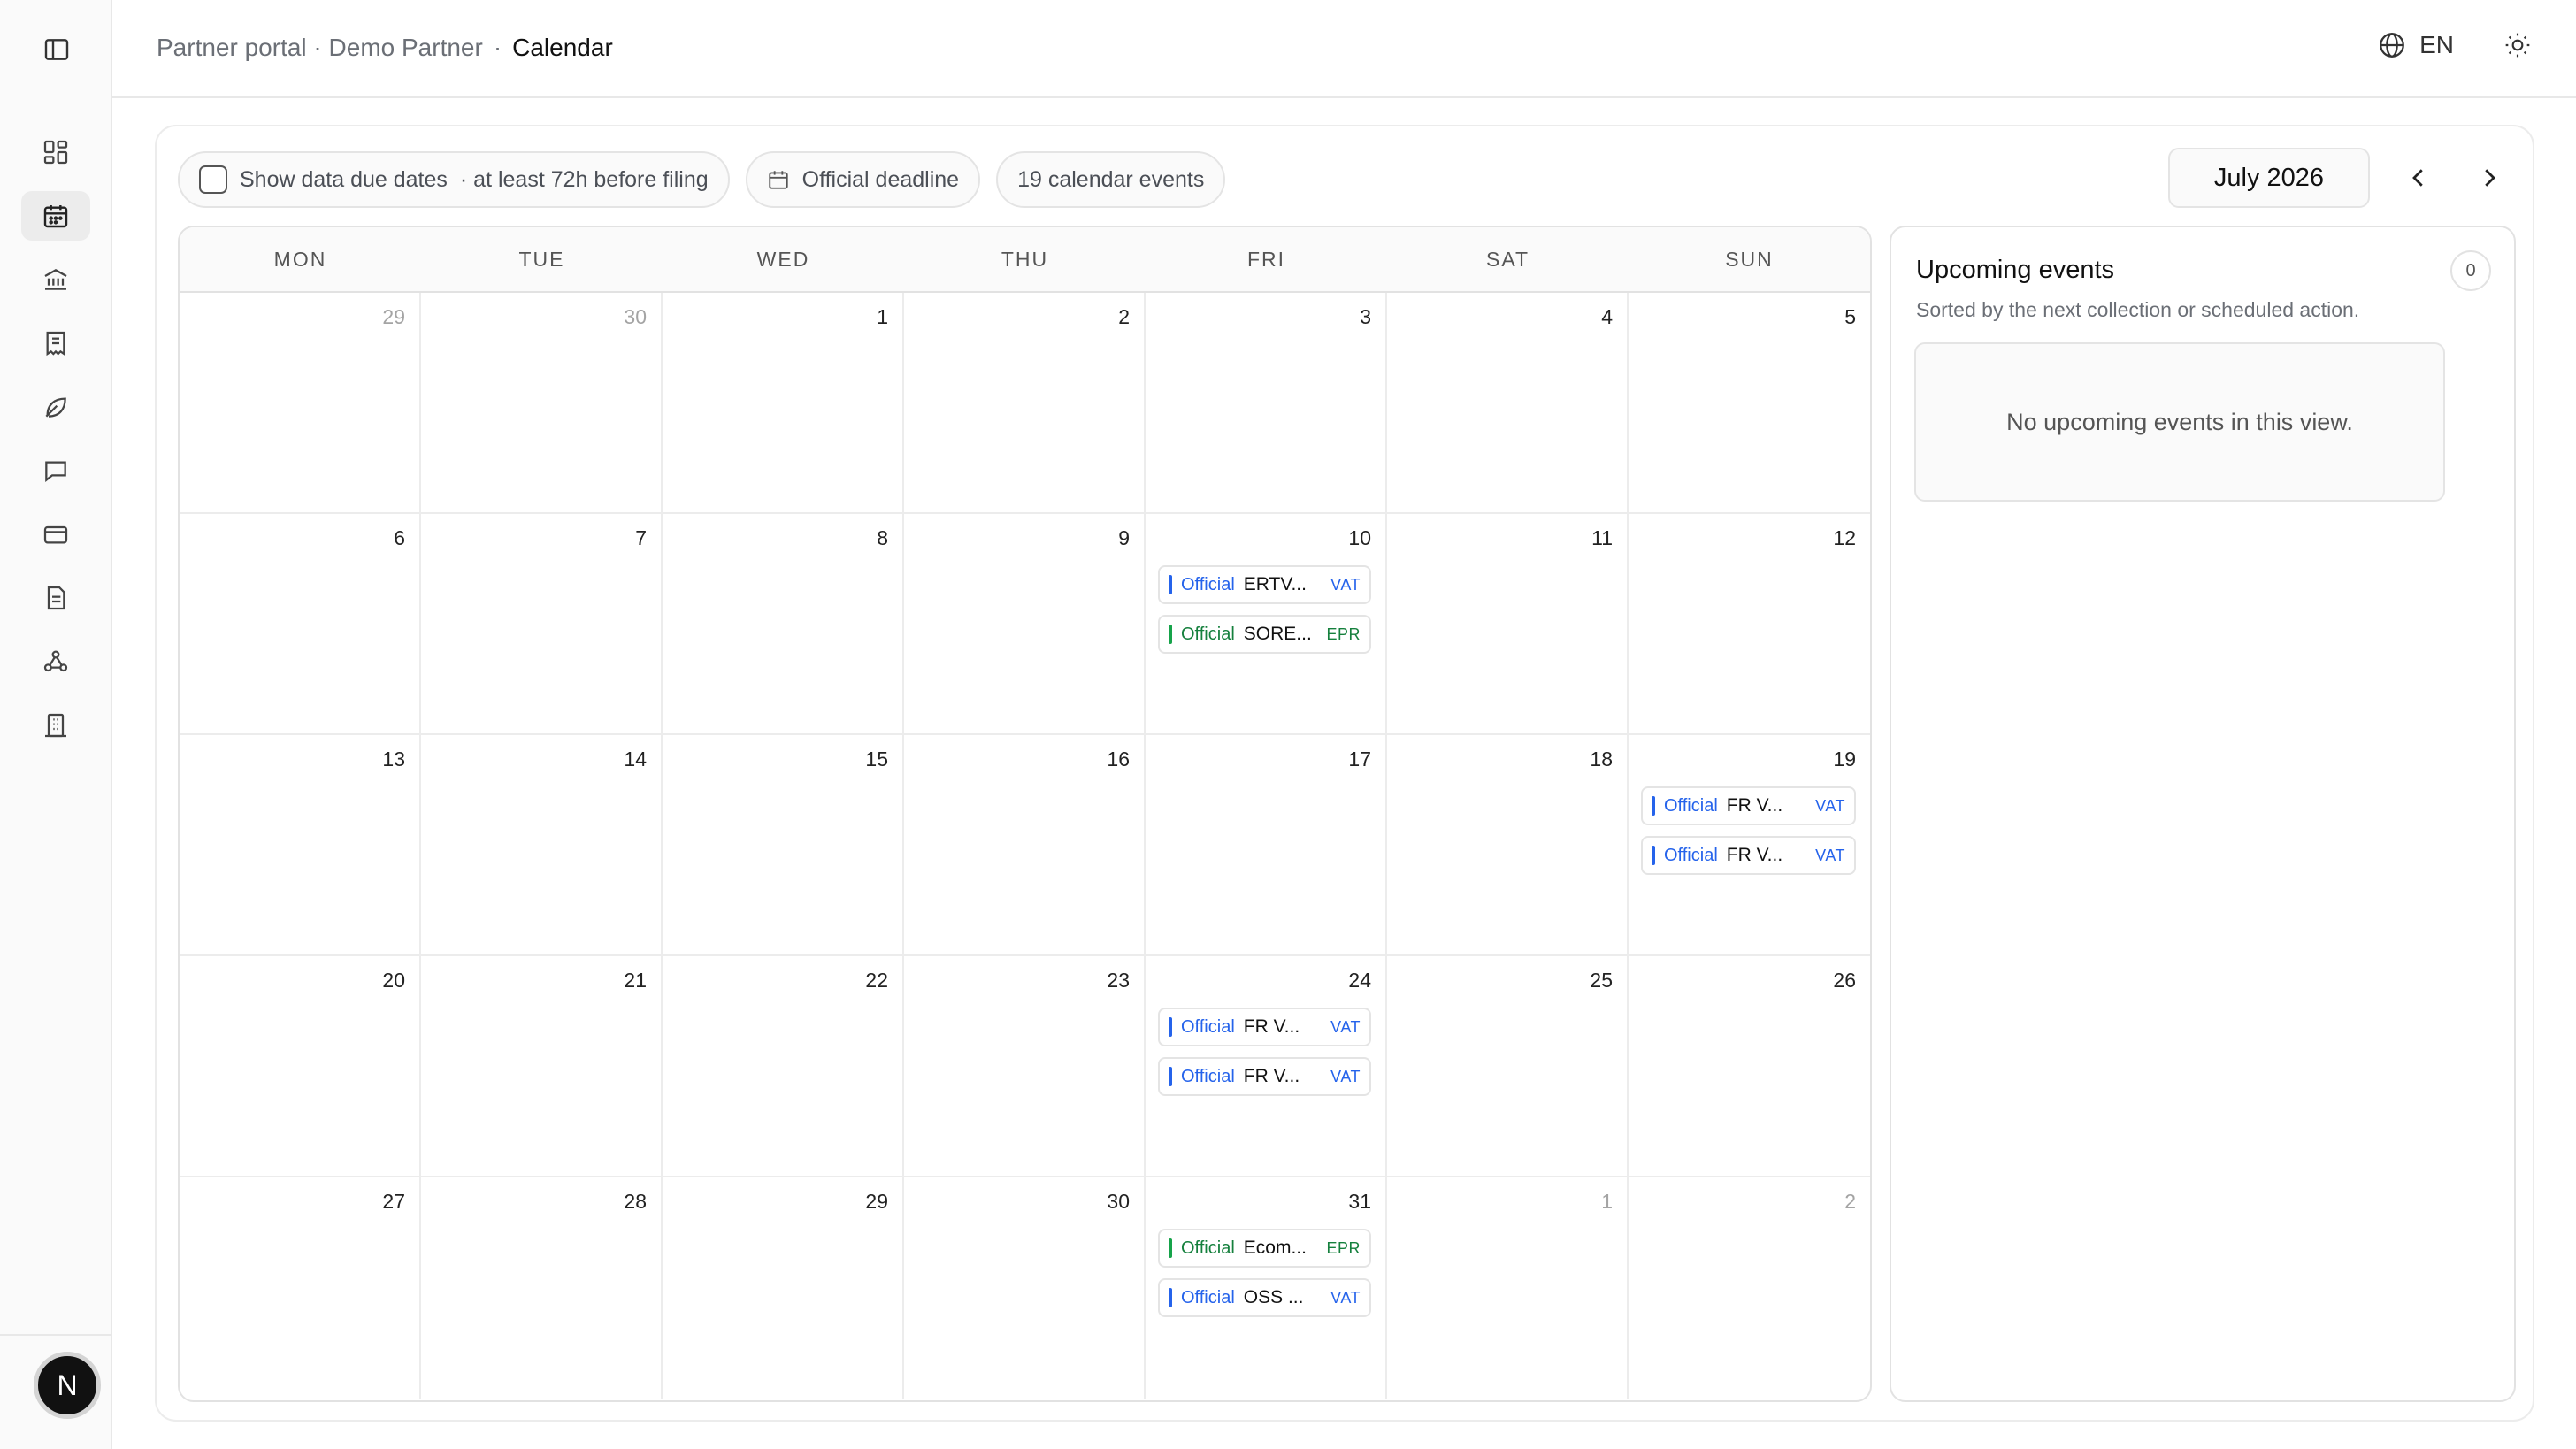  Describe the element at coordinates (1025, 624) in the screenshot. I see `calendar-day: 9` at that location.